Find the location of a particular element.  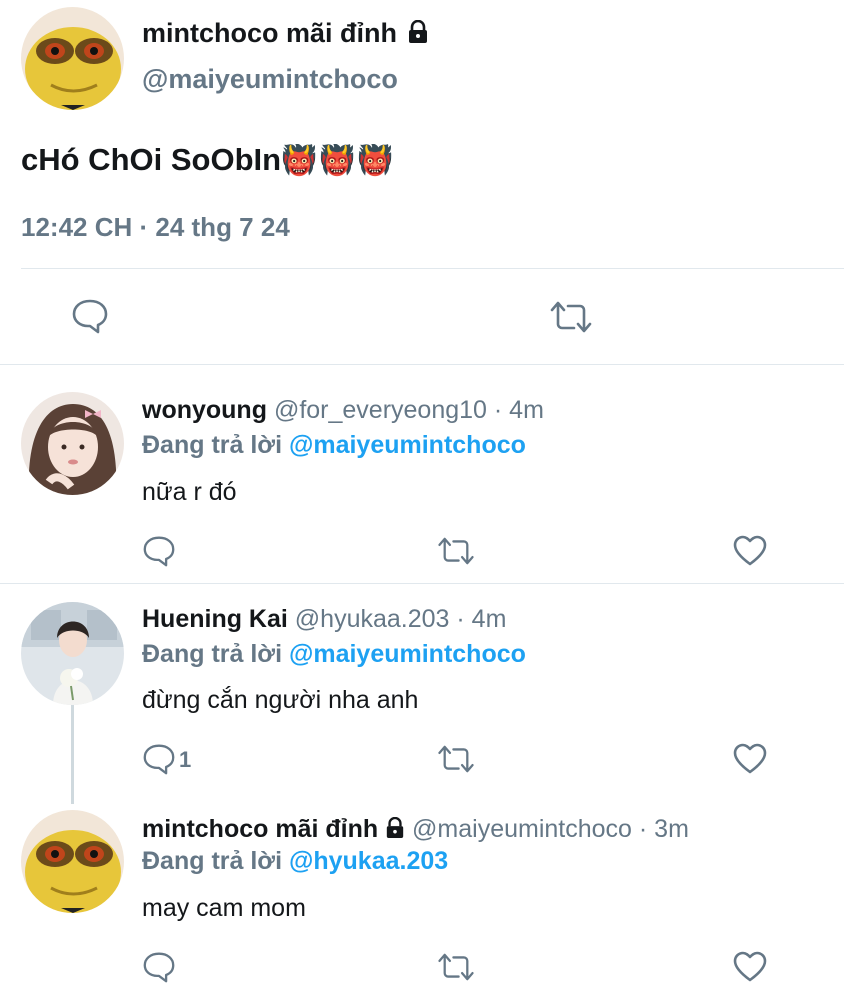

thread-connector is located at coordinates (72, 754).